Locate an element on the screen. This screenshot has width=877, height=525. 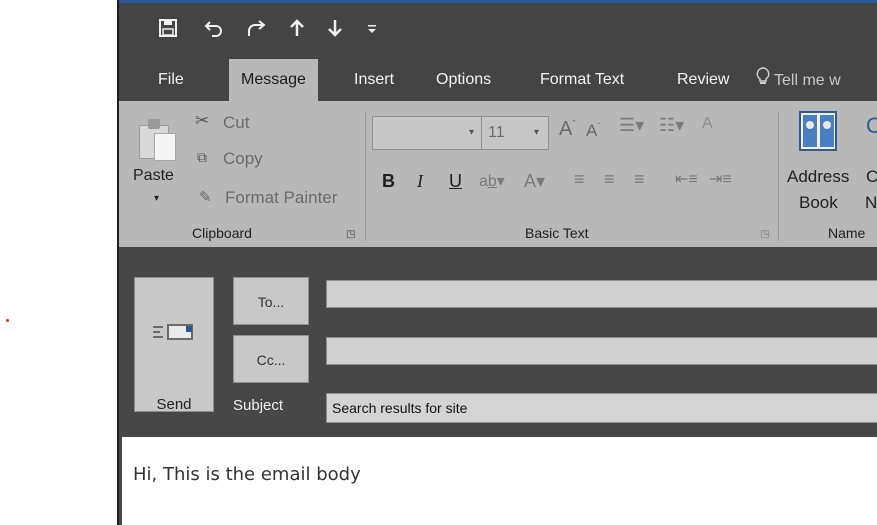
tell-me-text: Tell me w is located at coordinates (807, 80).